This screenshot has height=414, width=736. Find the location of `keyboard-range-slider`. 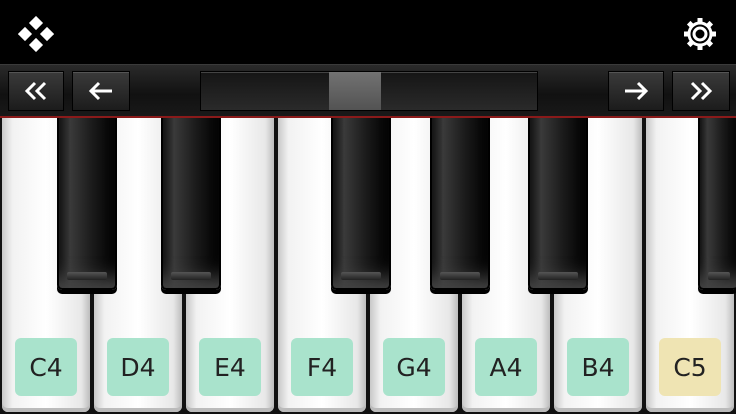

keyboard-range-slider is located at coordinates (369, 91).